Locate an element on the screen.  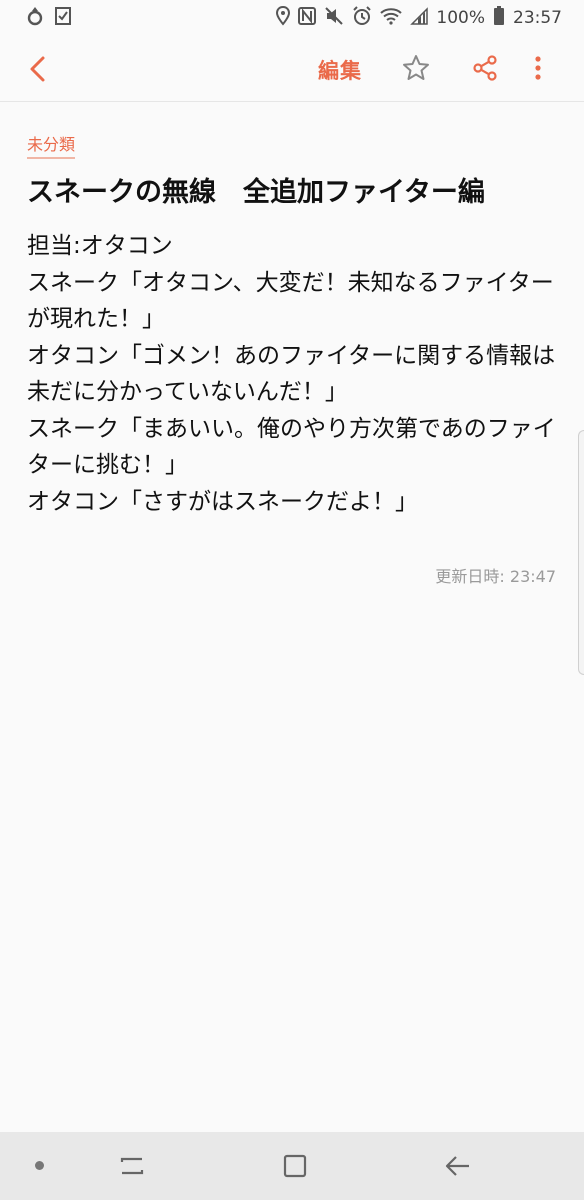
app-bar: 編集 is located at coordinates (292, 69).